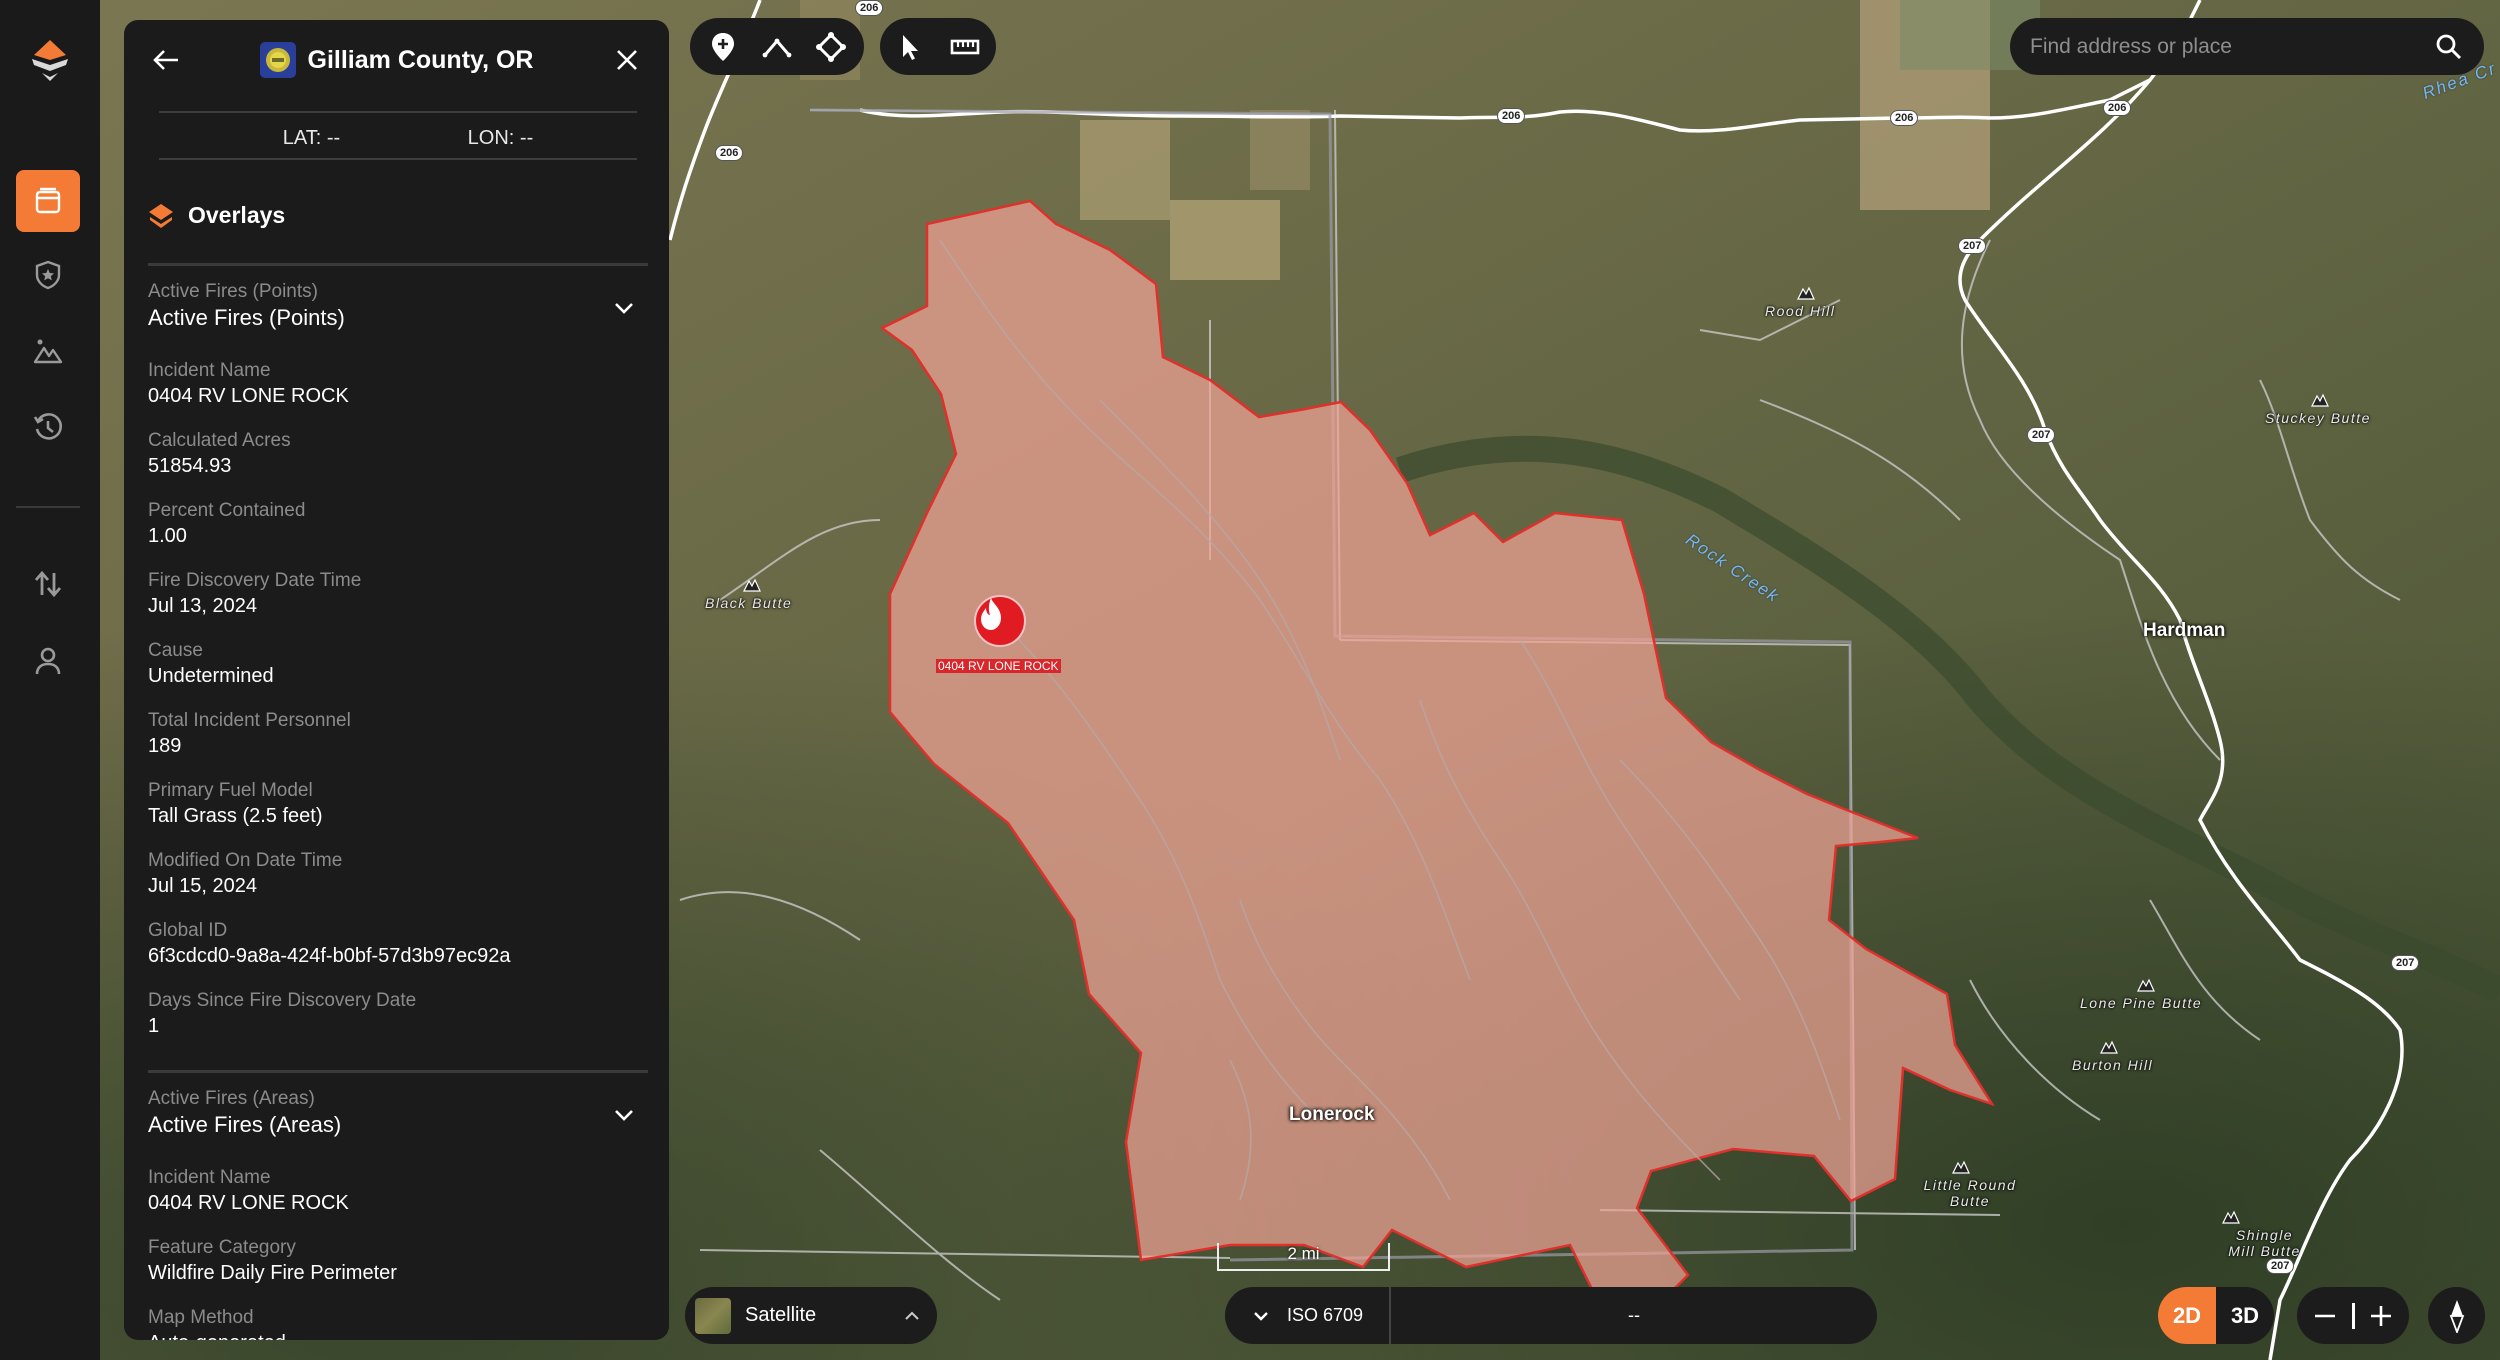 The height and width of the screenshot is (1360, 2500). Describe the element at coordinates (398, 454) in the screenshot. I see `field-calculated-acres: Calculated Acres 51854.93` at that location.